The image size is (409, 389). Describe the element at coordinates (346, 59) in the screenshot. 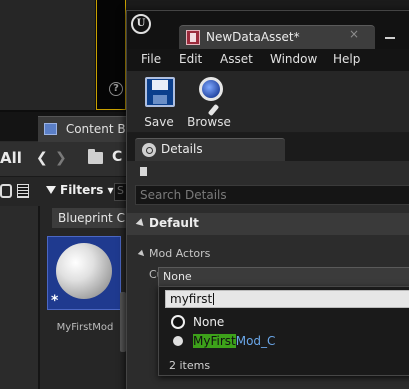

I see `menu-help: Help` at that location.